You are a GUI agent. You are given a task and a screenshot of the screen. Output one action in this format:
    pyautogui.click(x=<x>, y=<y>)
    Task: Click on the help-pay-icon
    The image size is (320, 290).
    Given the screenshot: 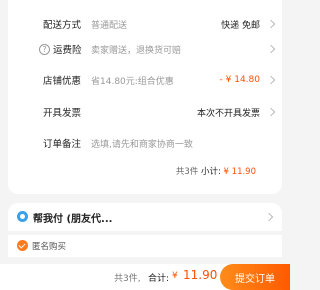 What is the action you would take?
    pyautogui.click(x=22, y=216)
    